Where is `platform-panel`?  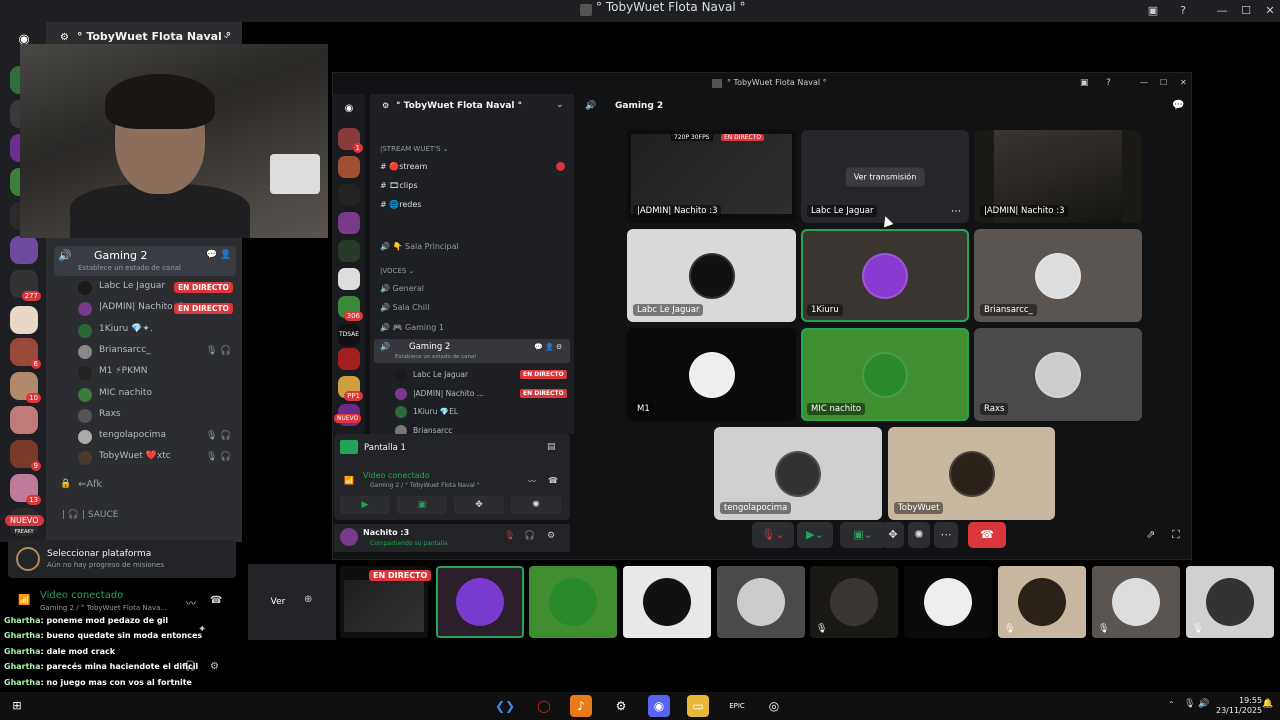
platform-panel is located at coordinates (122, 559).